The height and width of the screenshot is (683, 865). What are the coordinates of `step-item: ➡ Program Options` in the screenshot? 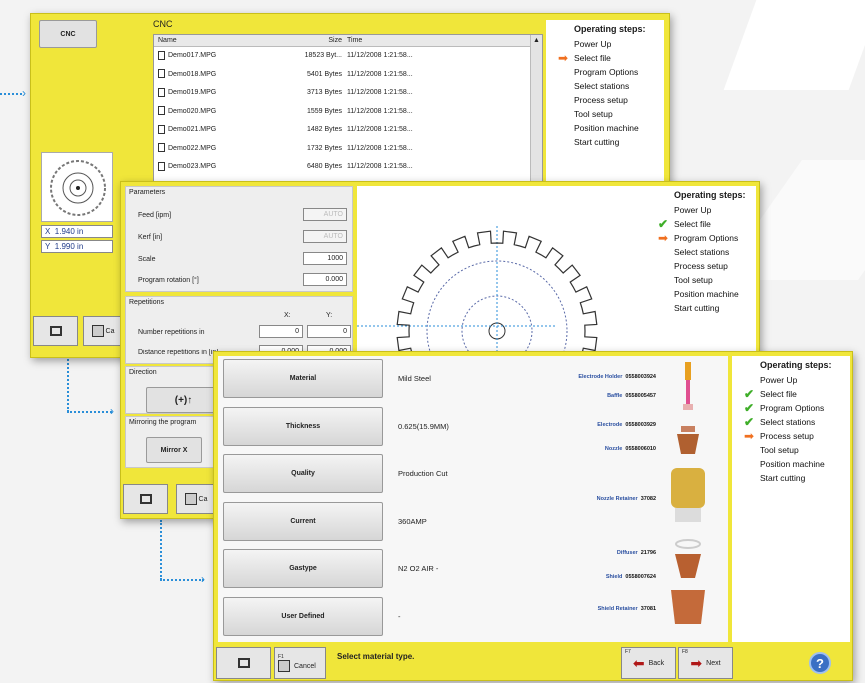 It's located at (706, 238).